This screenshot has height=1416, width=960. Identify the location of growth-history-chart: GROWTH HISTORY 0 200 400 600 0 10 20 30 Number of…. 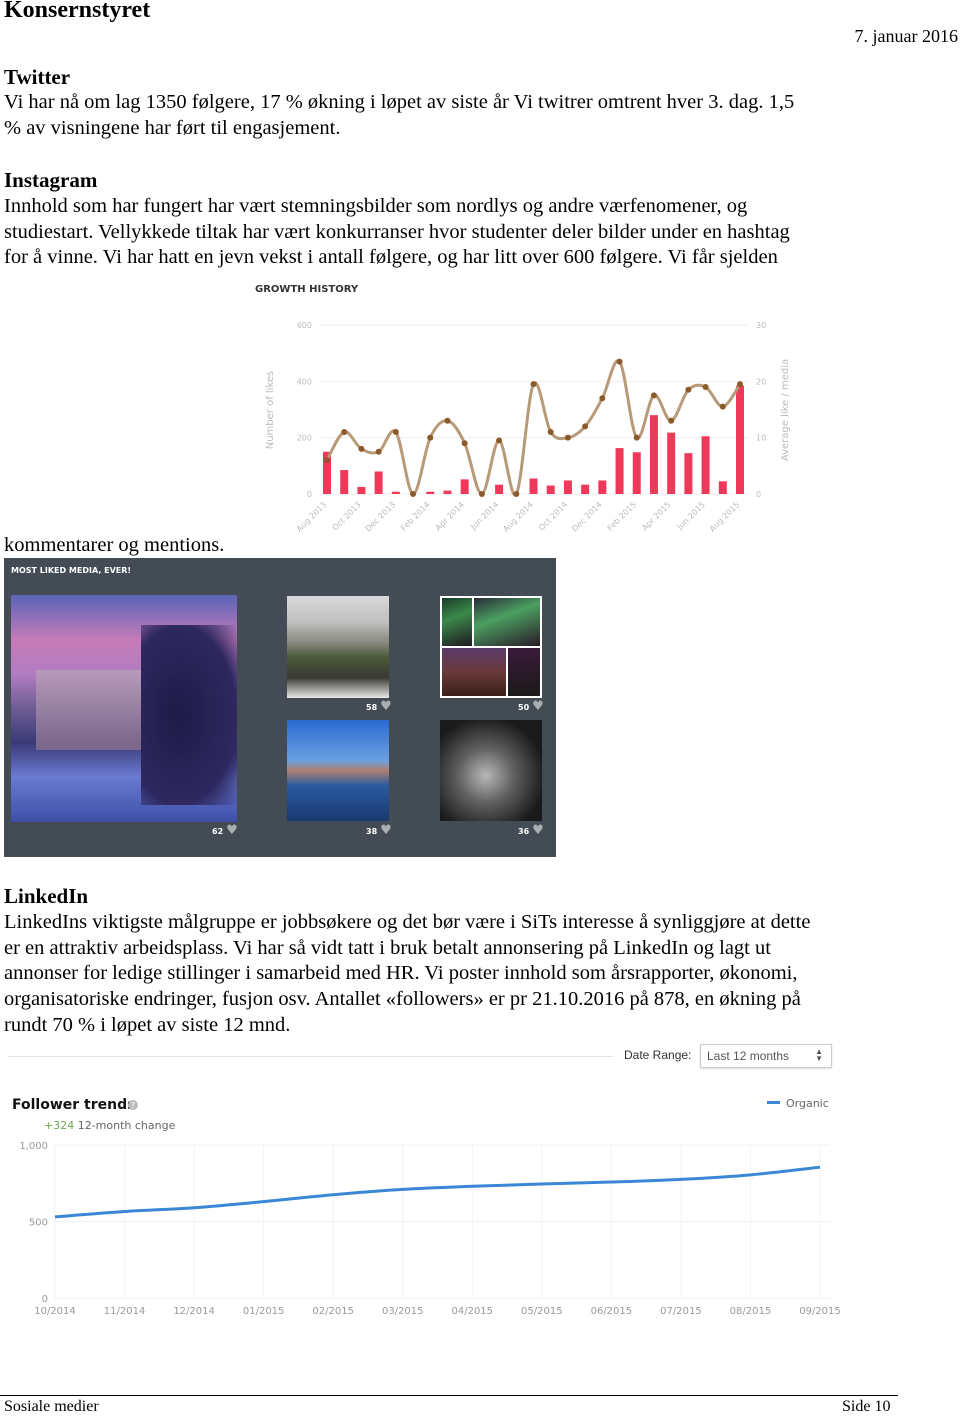
(523, 409).